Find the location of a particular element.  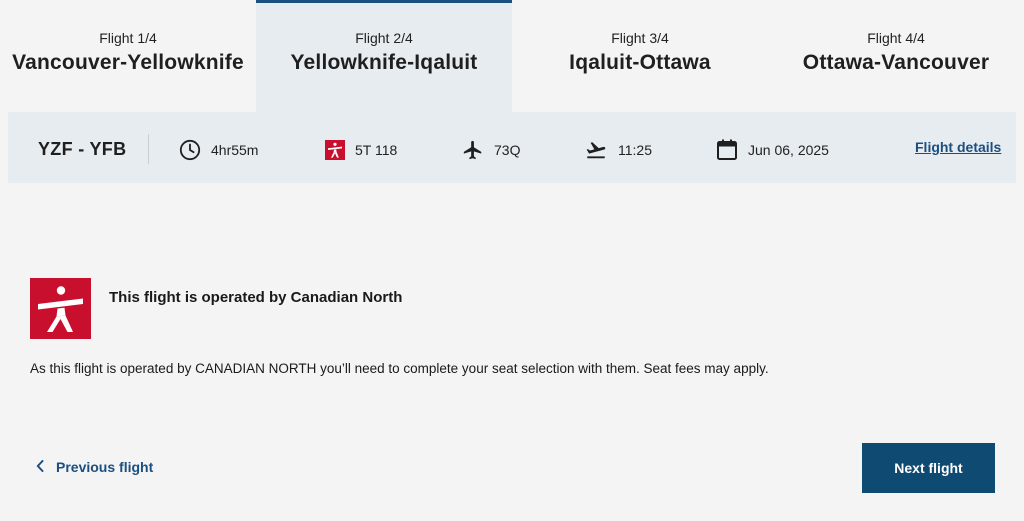

airplane-icon is located at coordinates (473, 150).